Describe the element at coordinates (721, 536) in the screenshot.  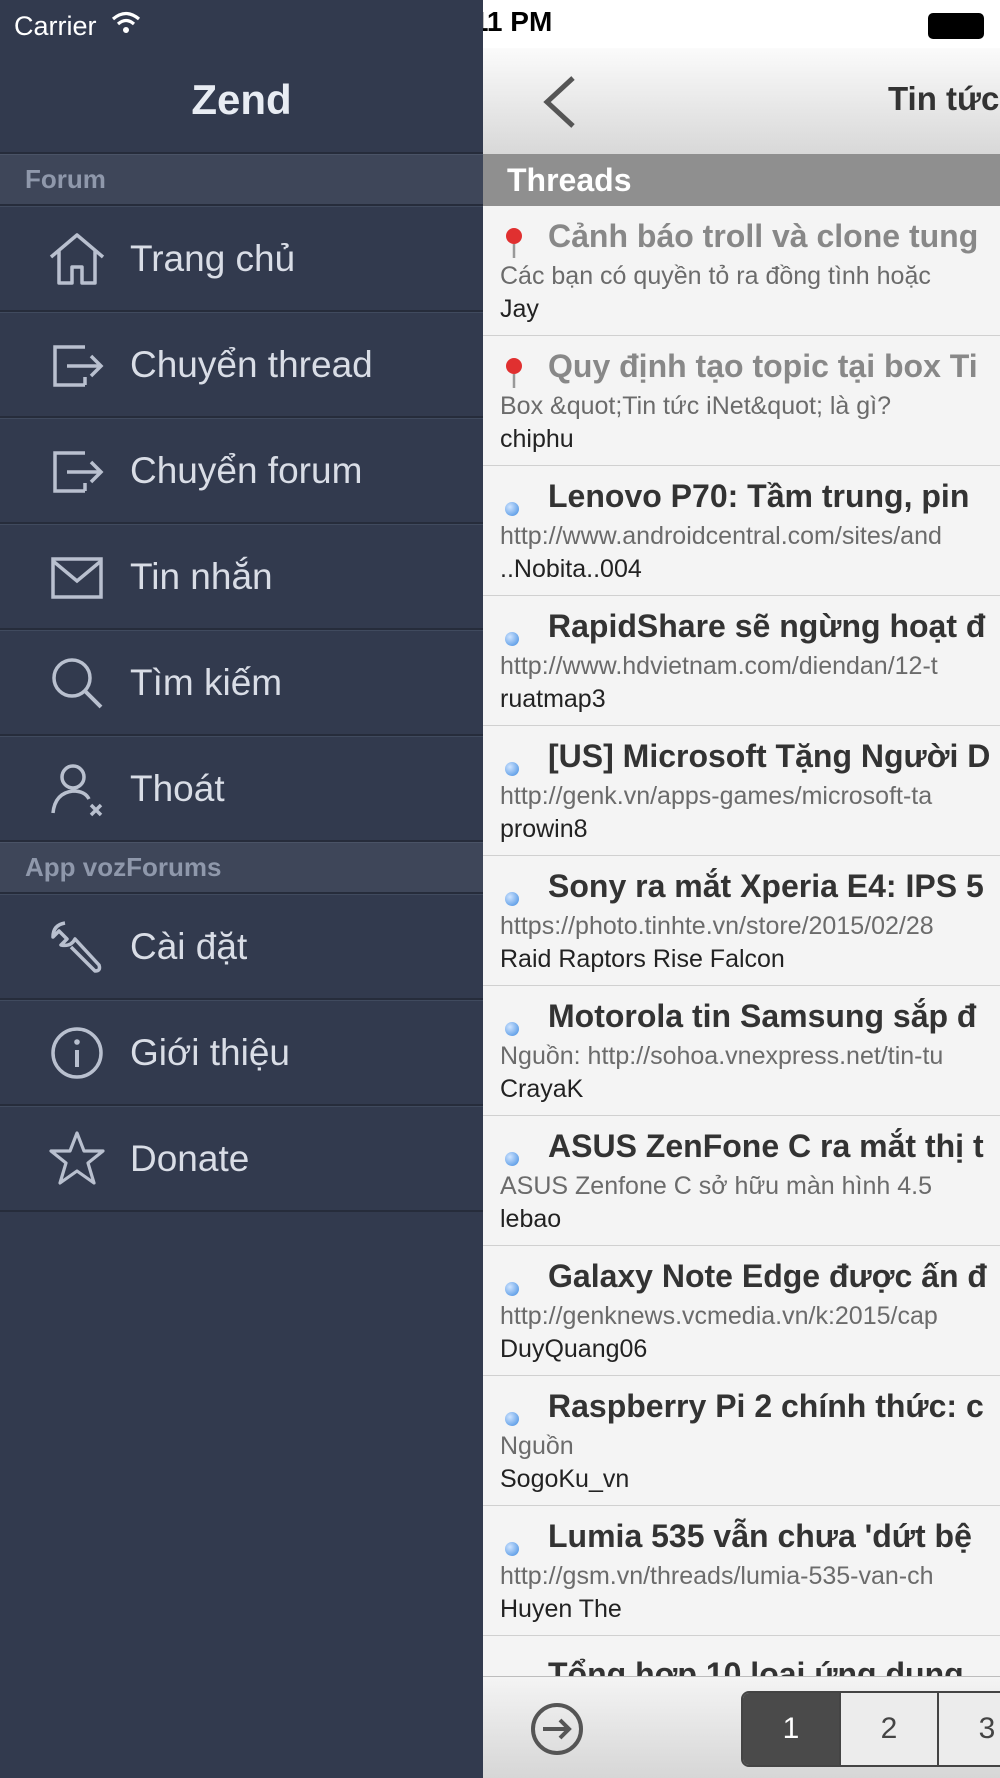
I see `thread-snippet: http://www.androidcentral.com/sites/and` at that location.